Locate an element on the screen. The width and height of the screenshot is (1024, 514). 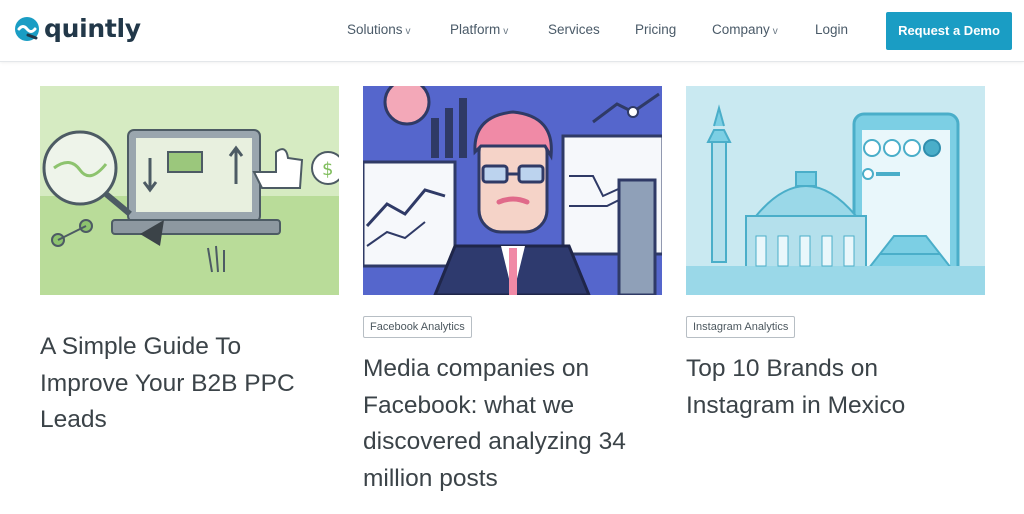
nav-label: Pricing is located at coordinates (656, 29).